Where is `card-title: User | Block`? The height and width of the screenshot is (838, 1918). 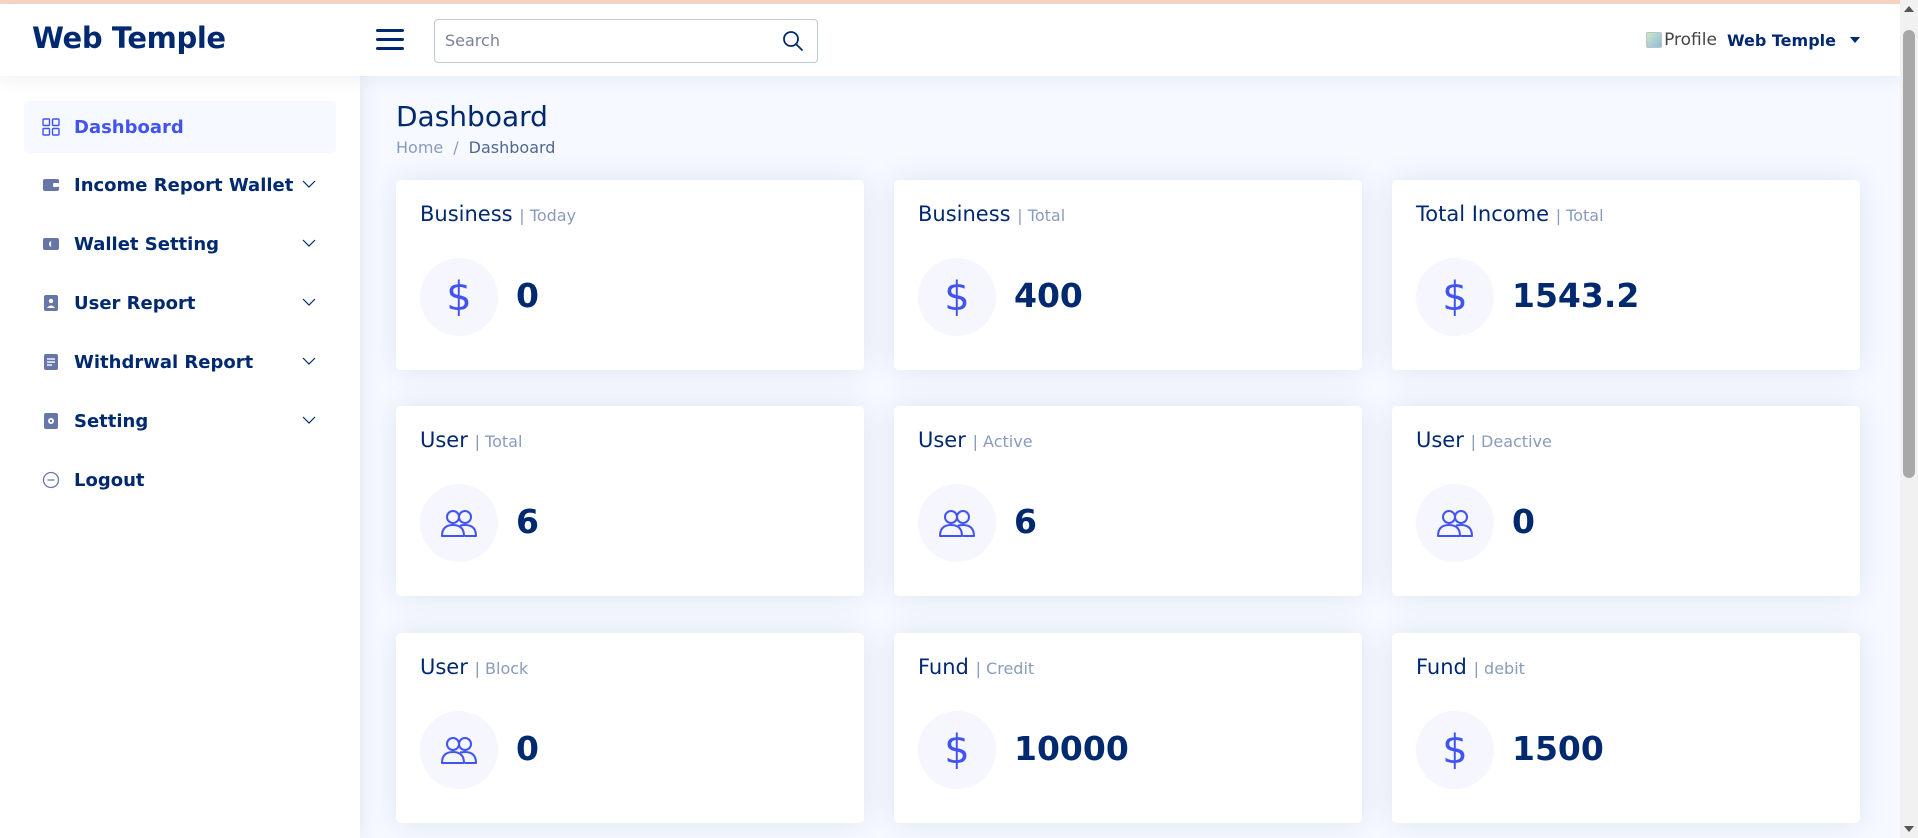
card-title: User | Block is located at coordinates (474, 667).